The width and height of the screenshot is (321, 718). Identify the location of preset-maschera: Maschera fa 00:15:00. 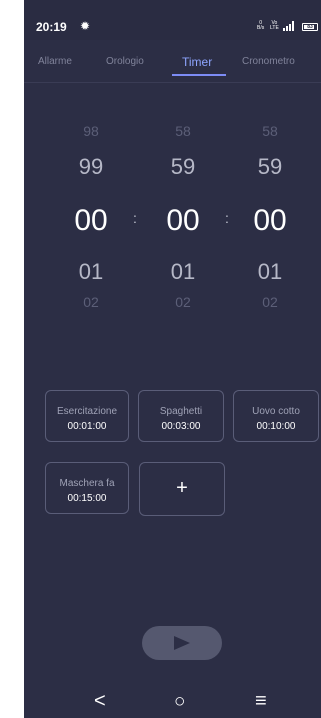
(87, 488).